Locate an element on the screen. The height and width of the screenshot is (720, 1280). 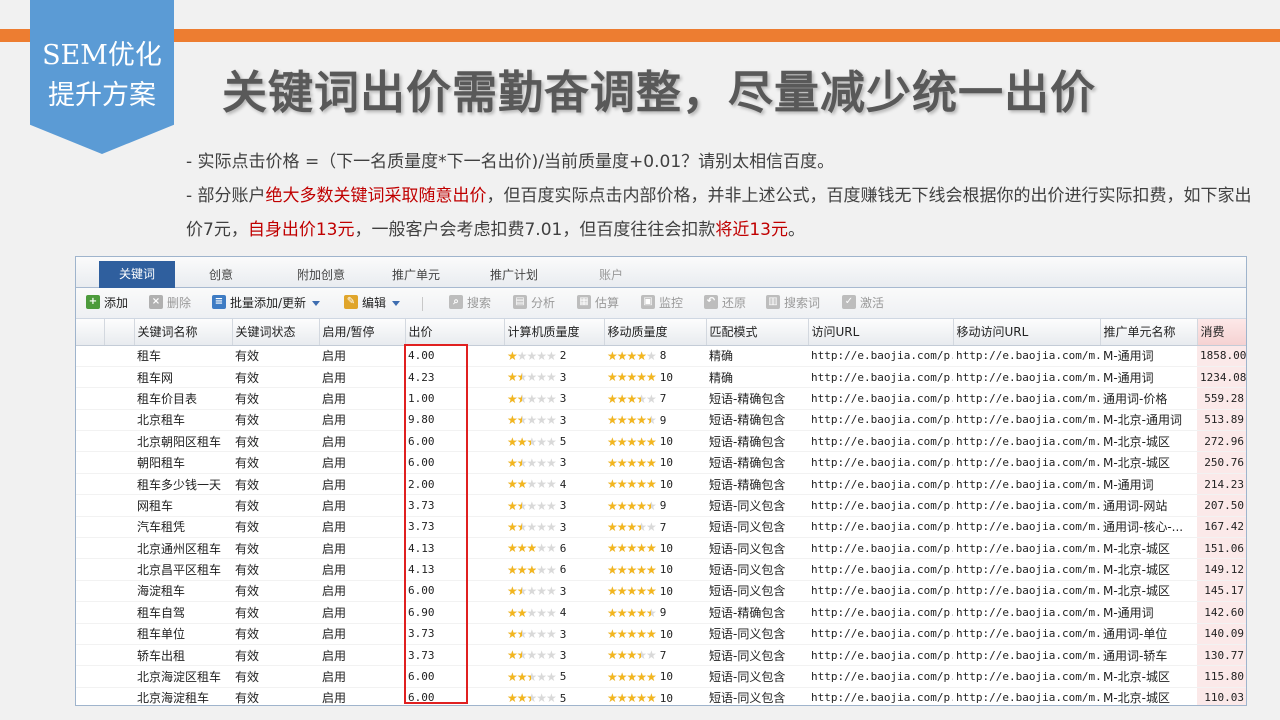
search-term-button: ▥ 搜索词 is located at coordinates (793, 303).